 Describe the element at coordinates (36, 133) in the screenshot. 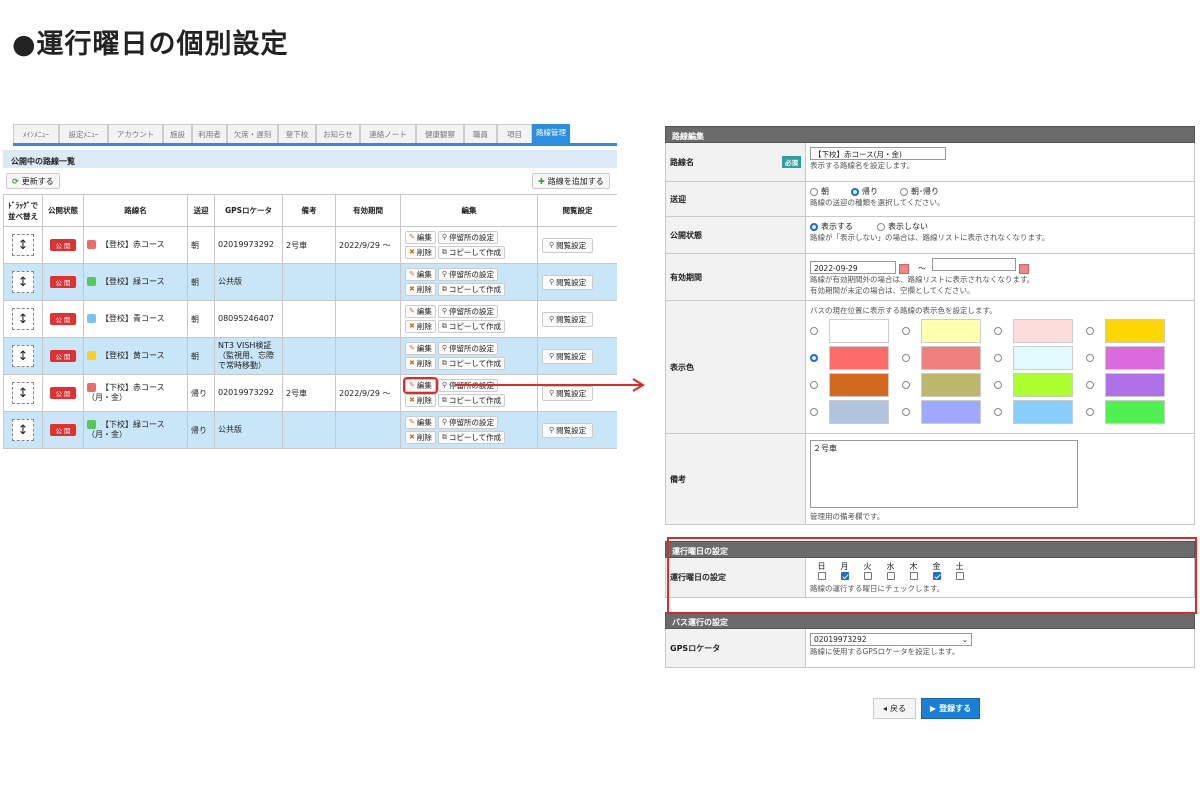

I see `tab-0: ﾒｲﾝﾒﾆｭｰ` at that location.